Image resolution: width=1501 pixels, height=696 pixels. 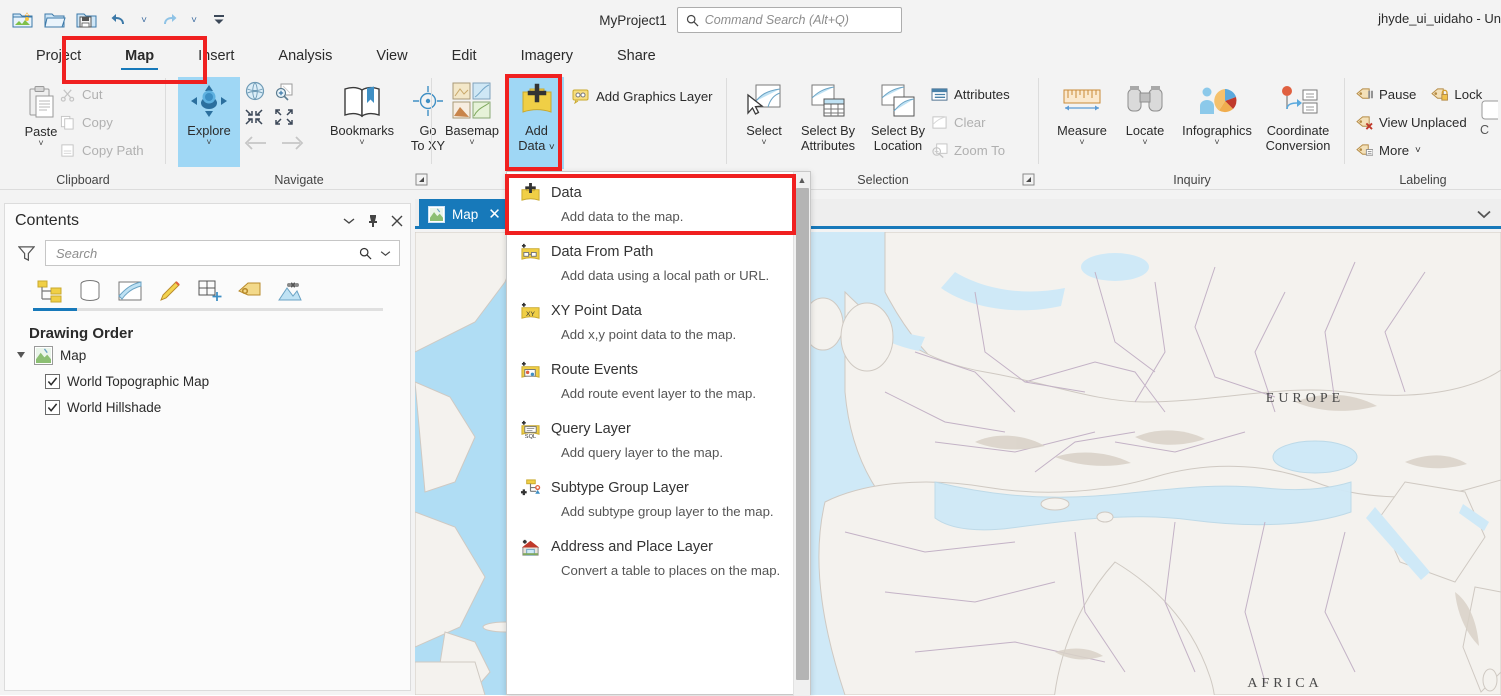 I want to click on basemap-dropdown-icon: ˅, so click(x=471, y=142).